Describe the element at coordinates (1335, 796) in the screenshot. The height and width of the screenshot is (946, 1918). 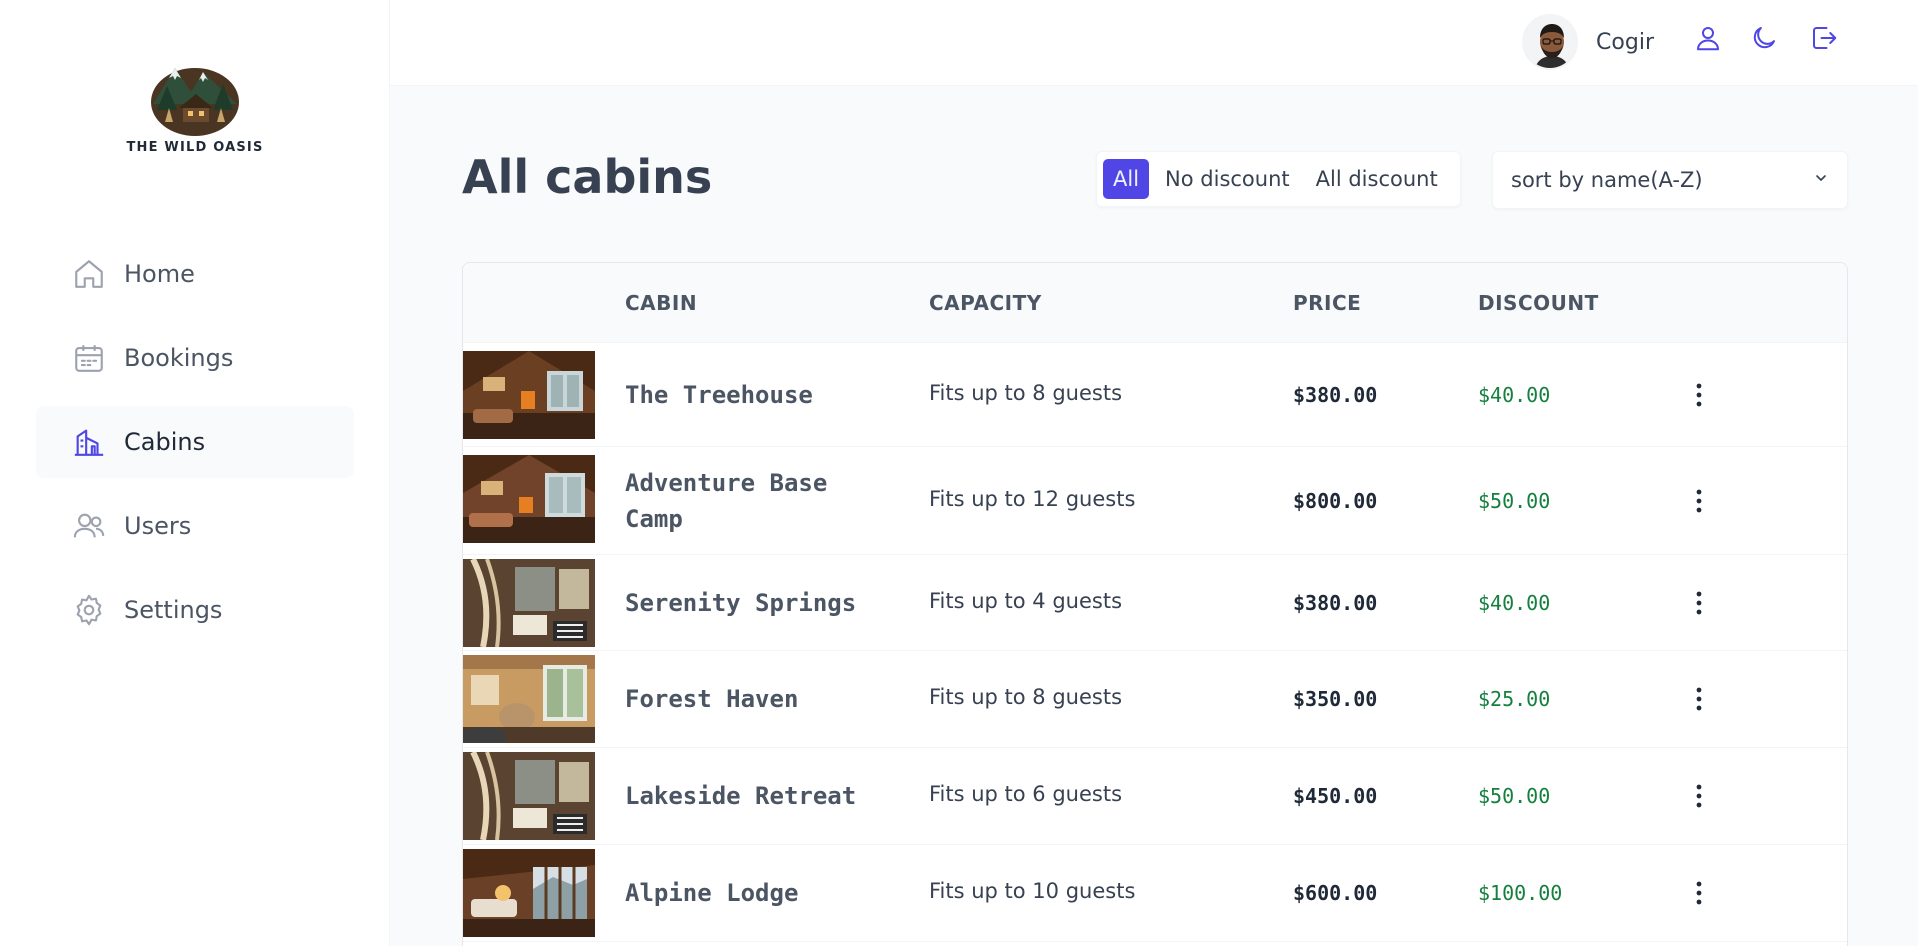
I see `cabin-price: $450.00` at that location.